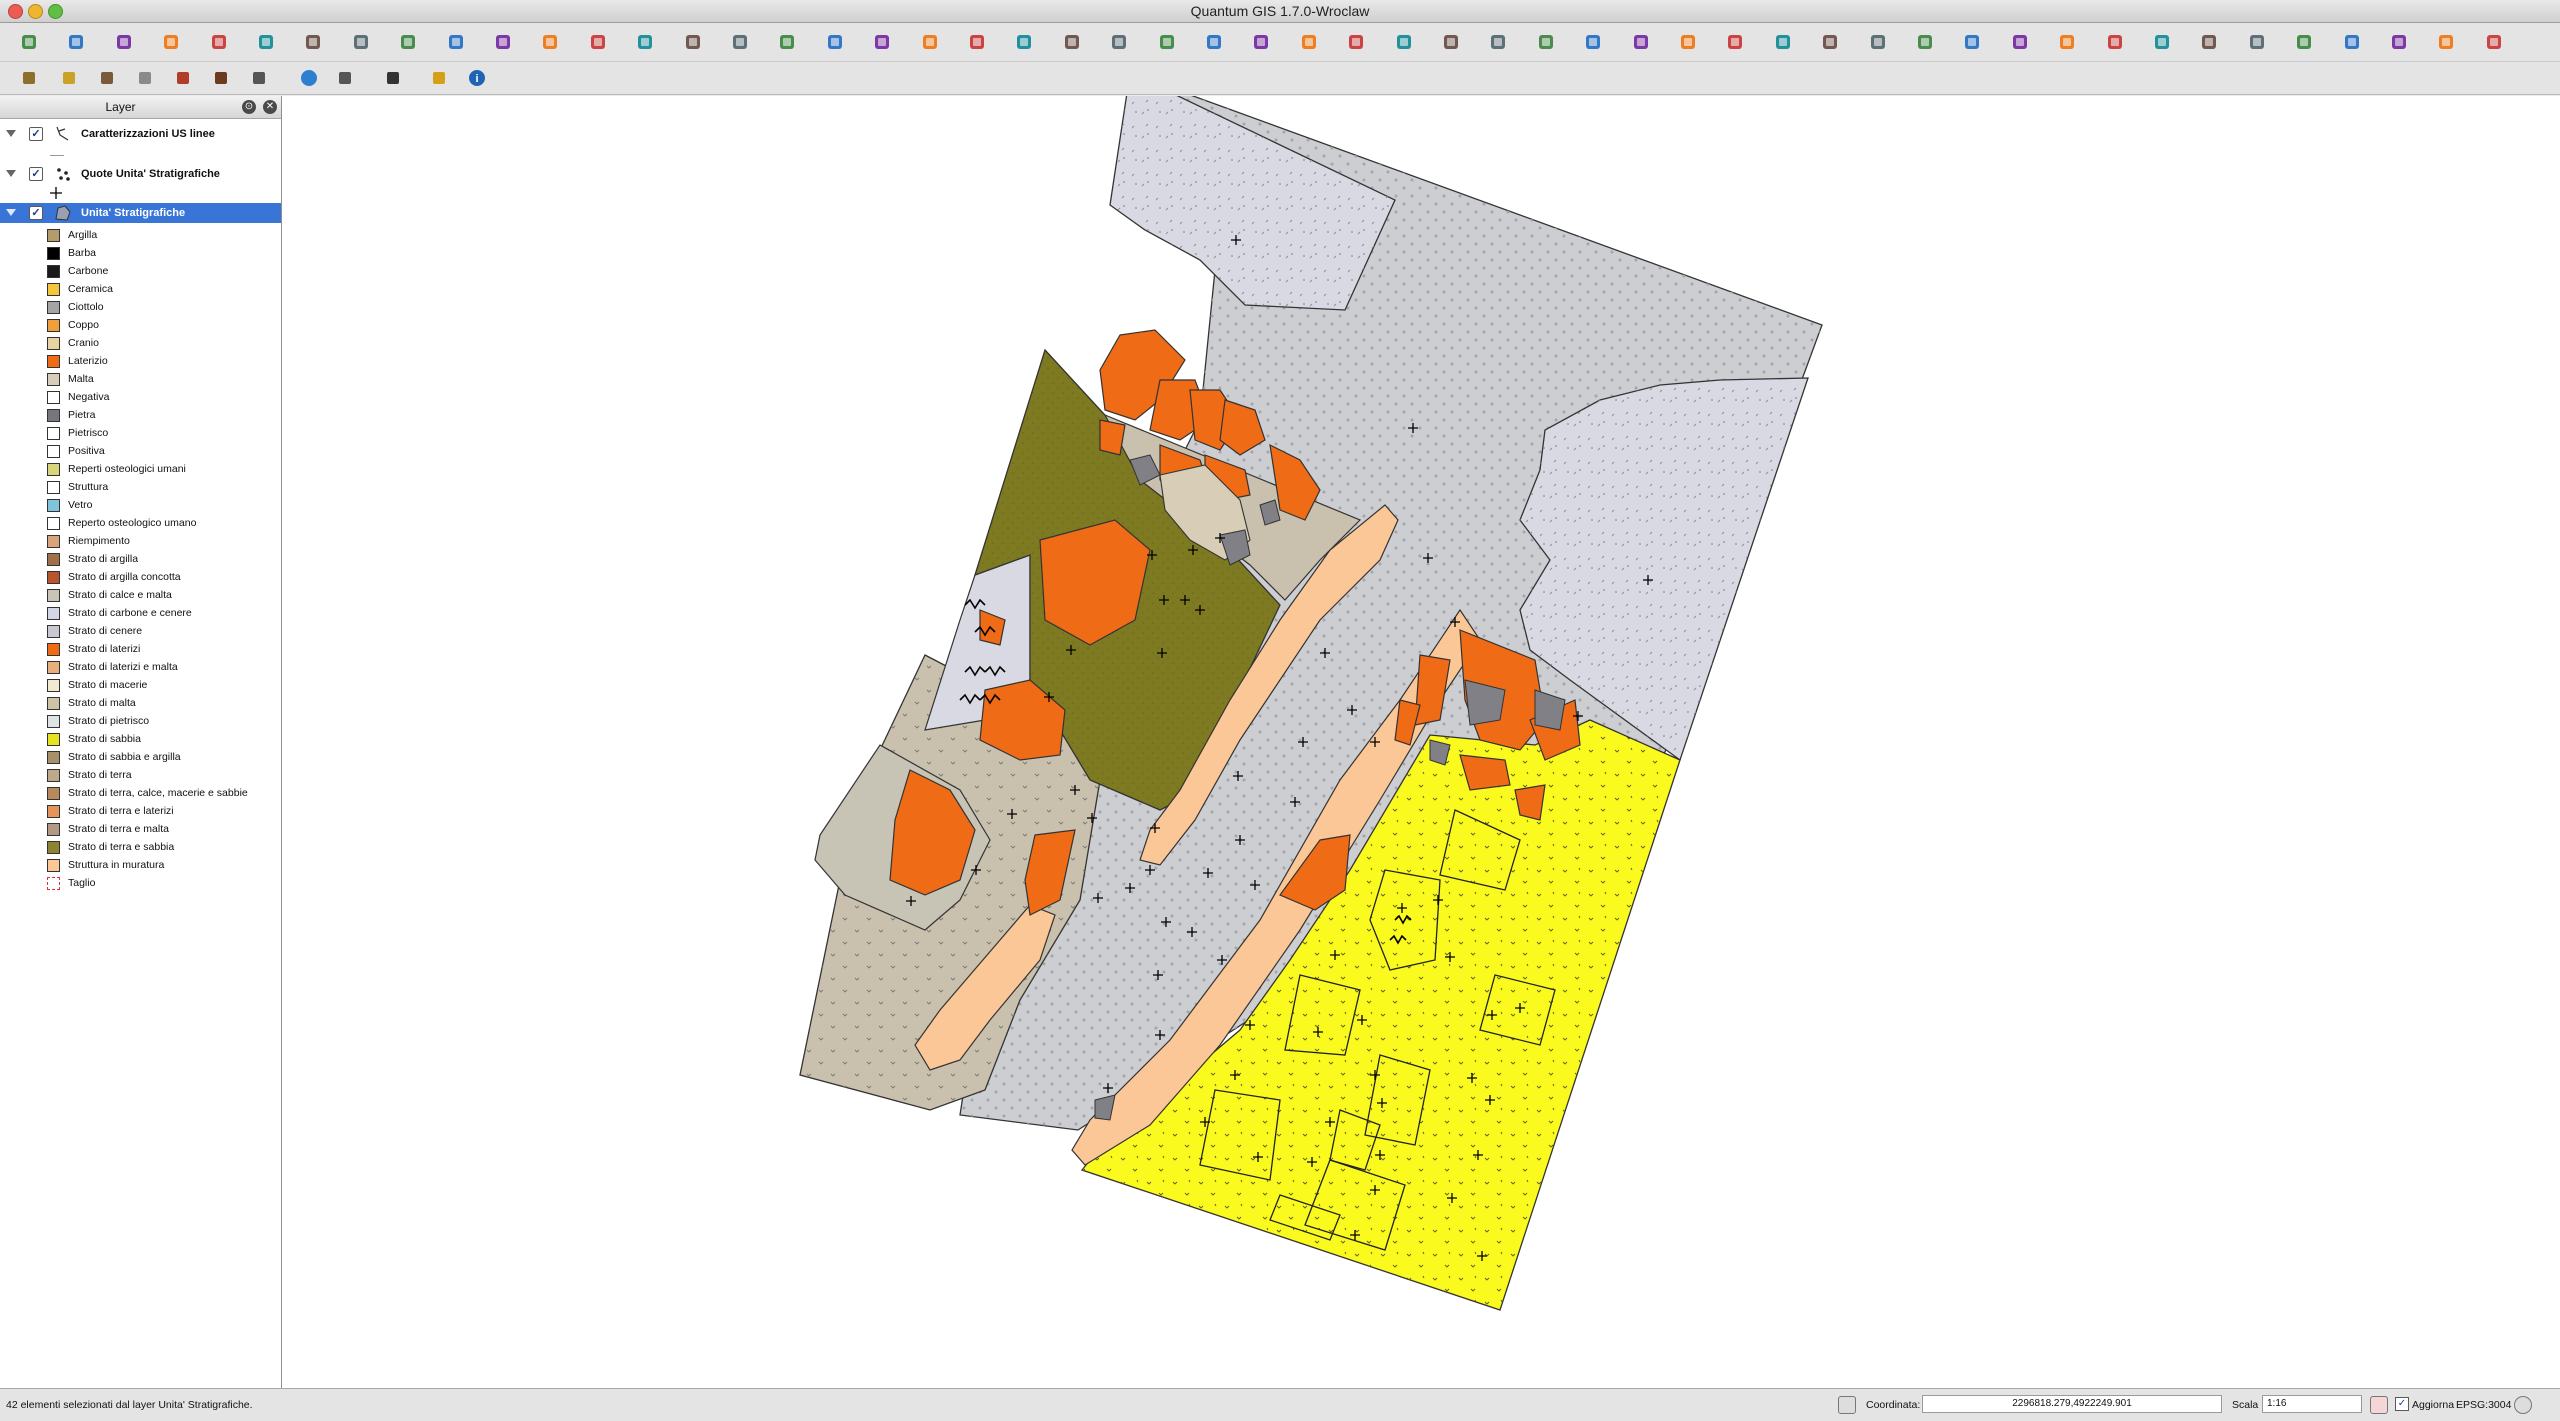  What do you see at coordinates (1404, 42) in the screenshot?
I see `zoom-selection-icon` at bounding box center [1404, 42].